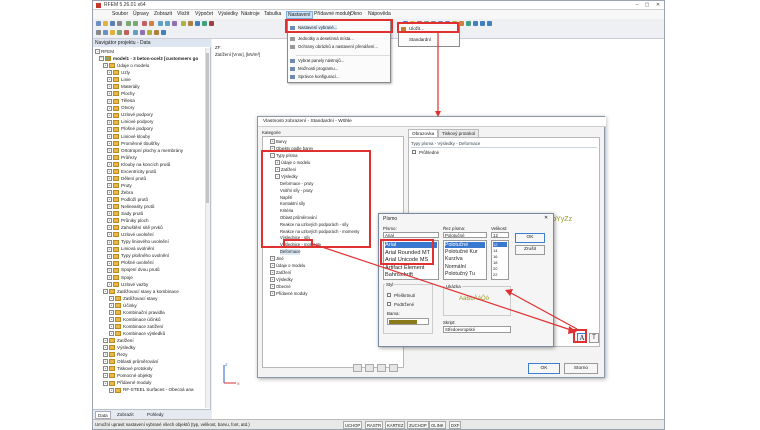 This screenshot has width=760, height=430. I want to click on arrow-line-diagonal, so click(442, 287).